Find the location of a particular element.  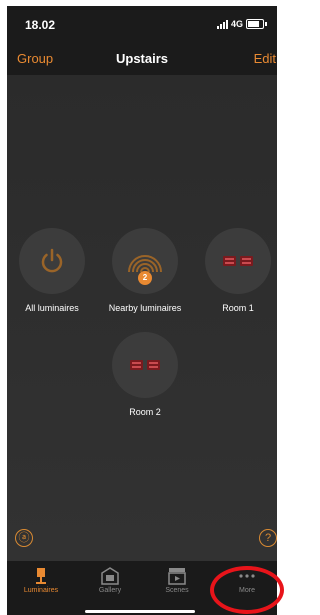

home-indicator is located at coordinates (140, 611).